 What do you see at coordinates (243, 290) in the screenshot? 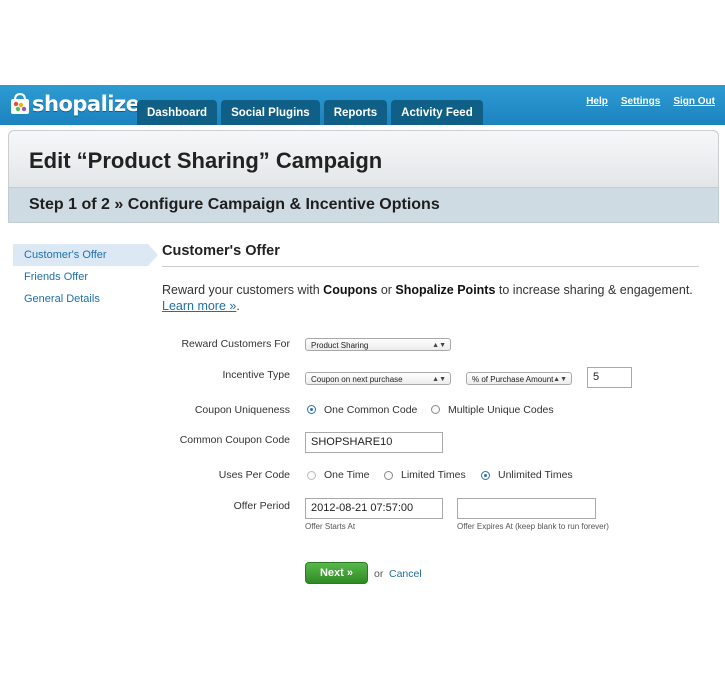
I see `intro-text-part: Reward your customers with` at bounding box center [243, 290].